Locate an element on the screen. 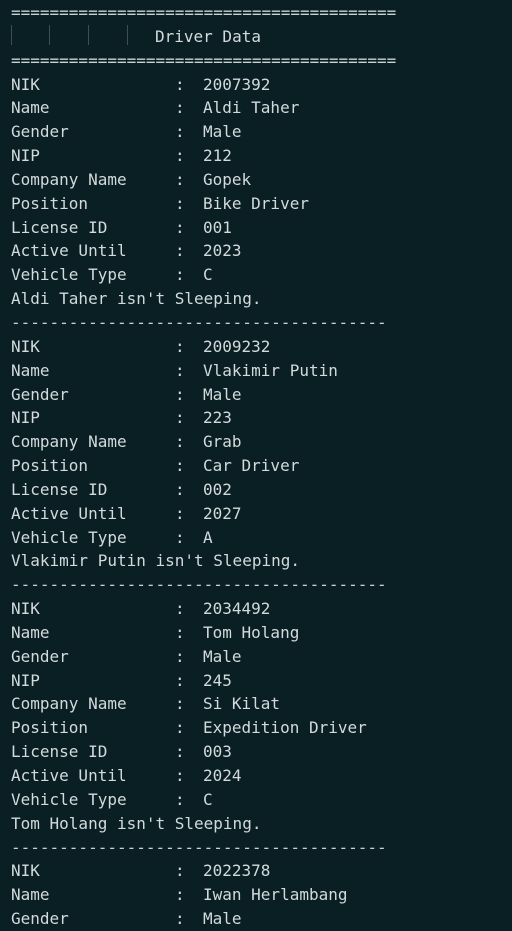 Image resolution: width=512 pixels, height=931 pixels. field-row-nik: NIK:2034492 is located at coordinates (261, 609).